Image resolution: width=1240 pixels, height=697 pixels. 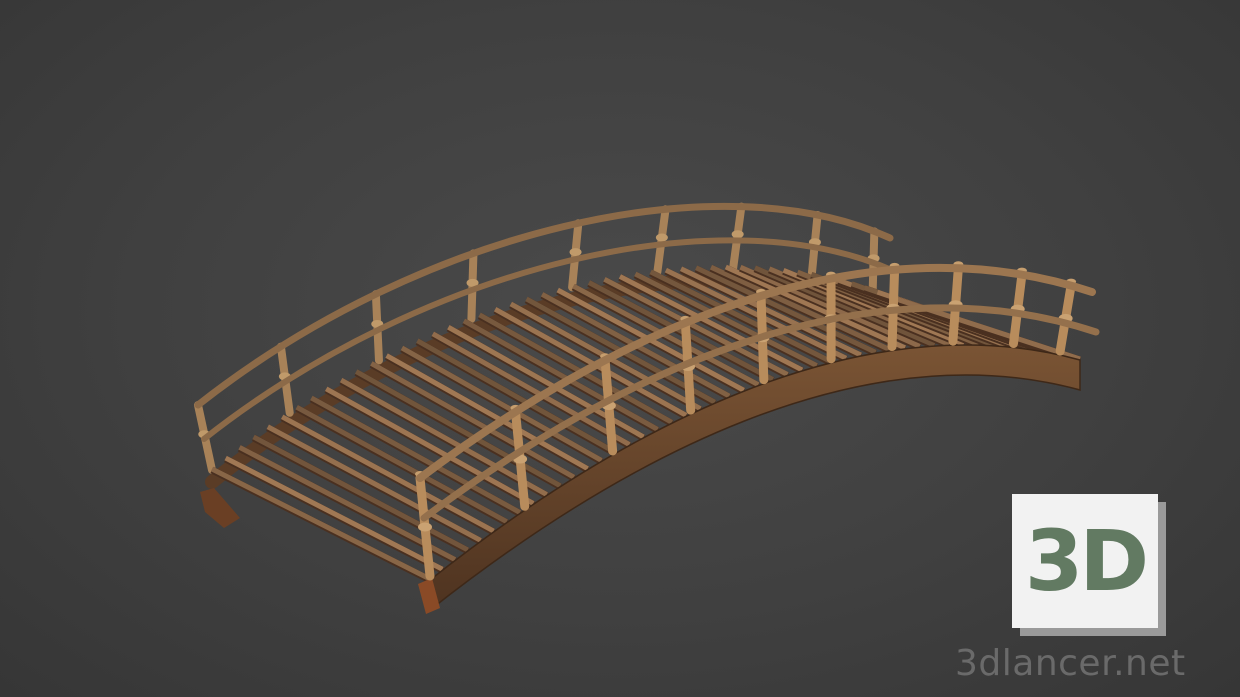 I want to click on 3d-logo: 3D, so click(x=1089, y=565).